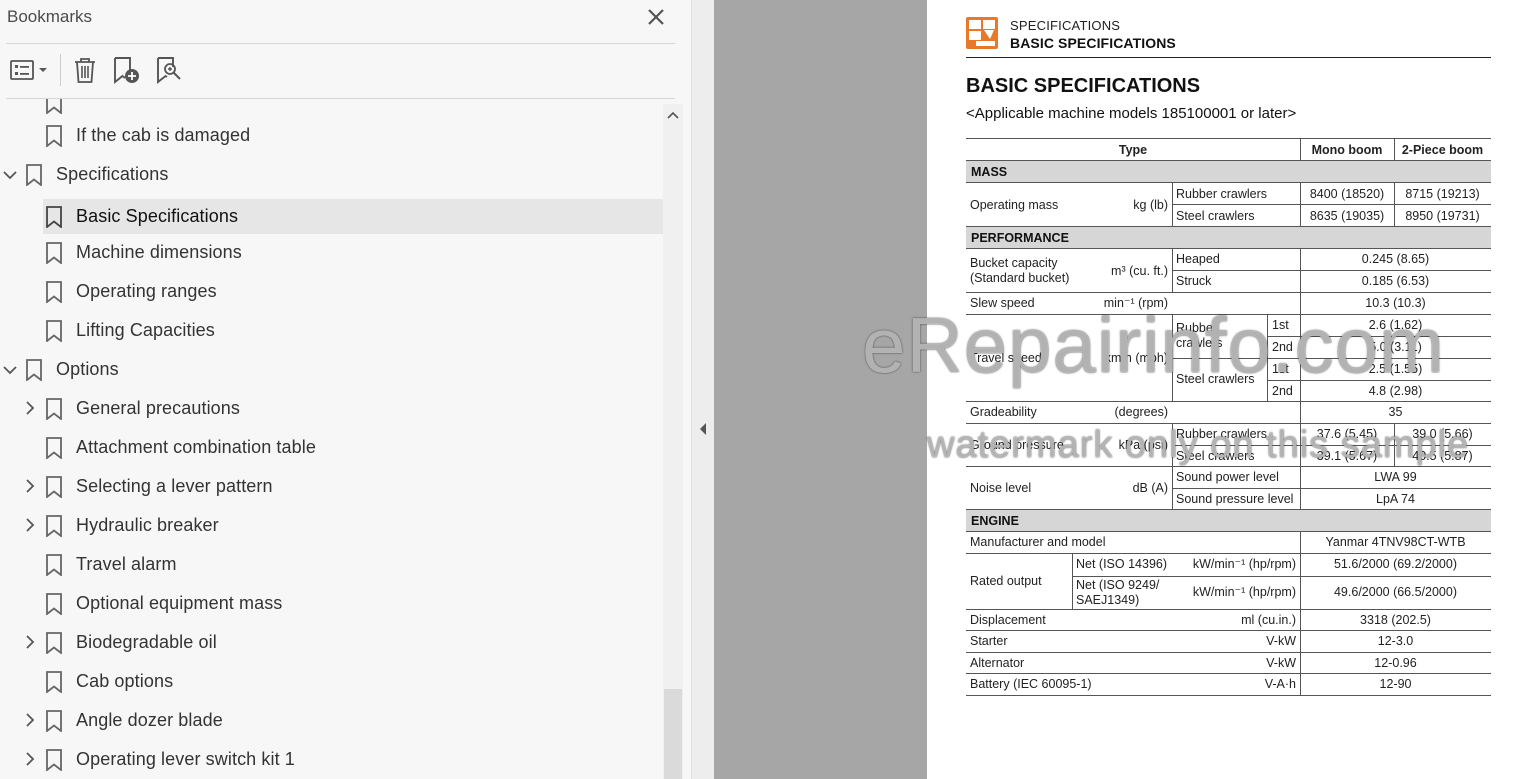 This screenshot has height=779, width=1514. What do you see at coordinates (243, 759) in the screenshot?
I see `bookmark-item-lever-switch-kit: Operating lever switch kit 1` at bounding box center [243, 759].